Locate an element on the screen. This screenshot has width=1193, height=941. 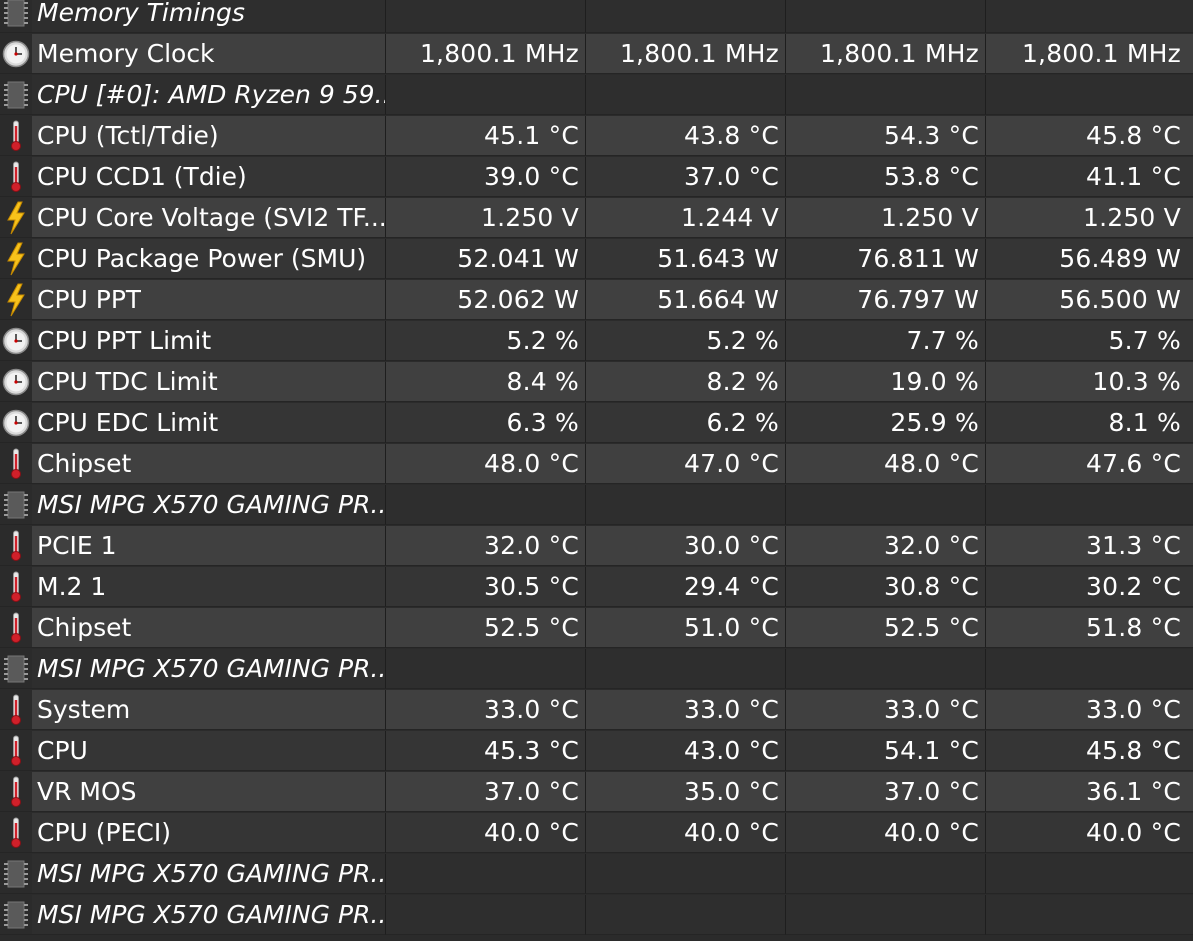
sensor-row: VR MOS 37.0 °C 35.0 °C 37.0 °C 36.1 °C is located at coordinates (596, 792).